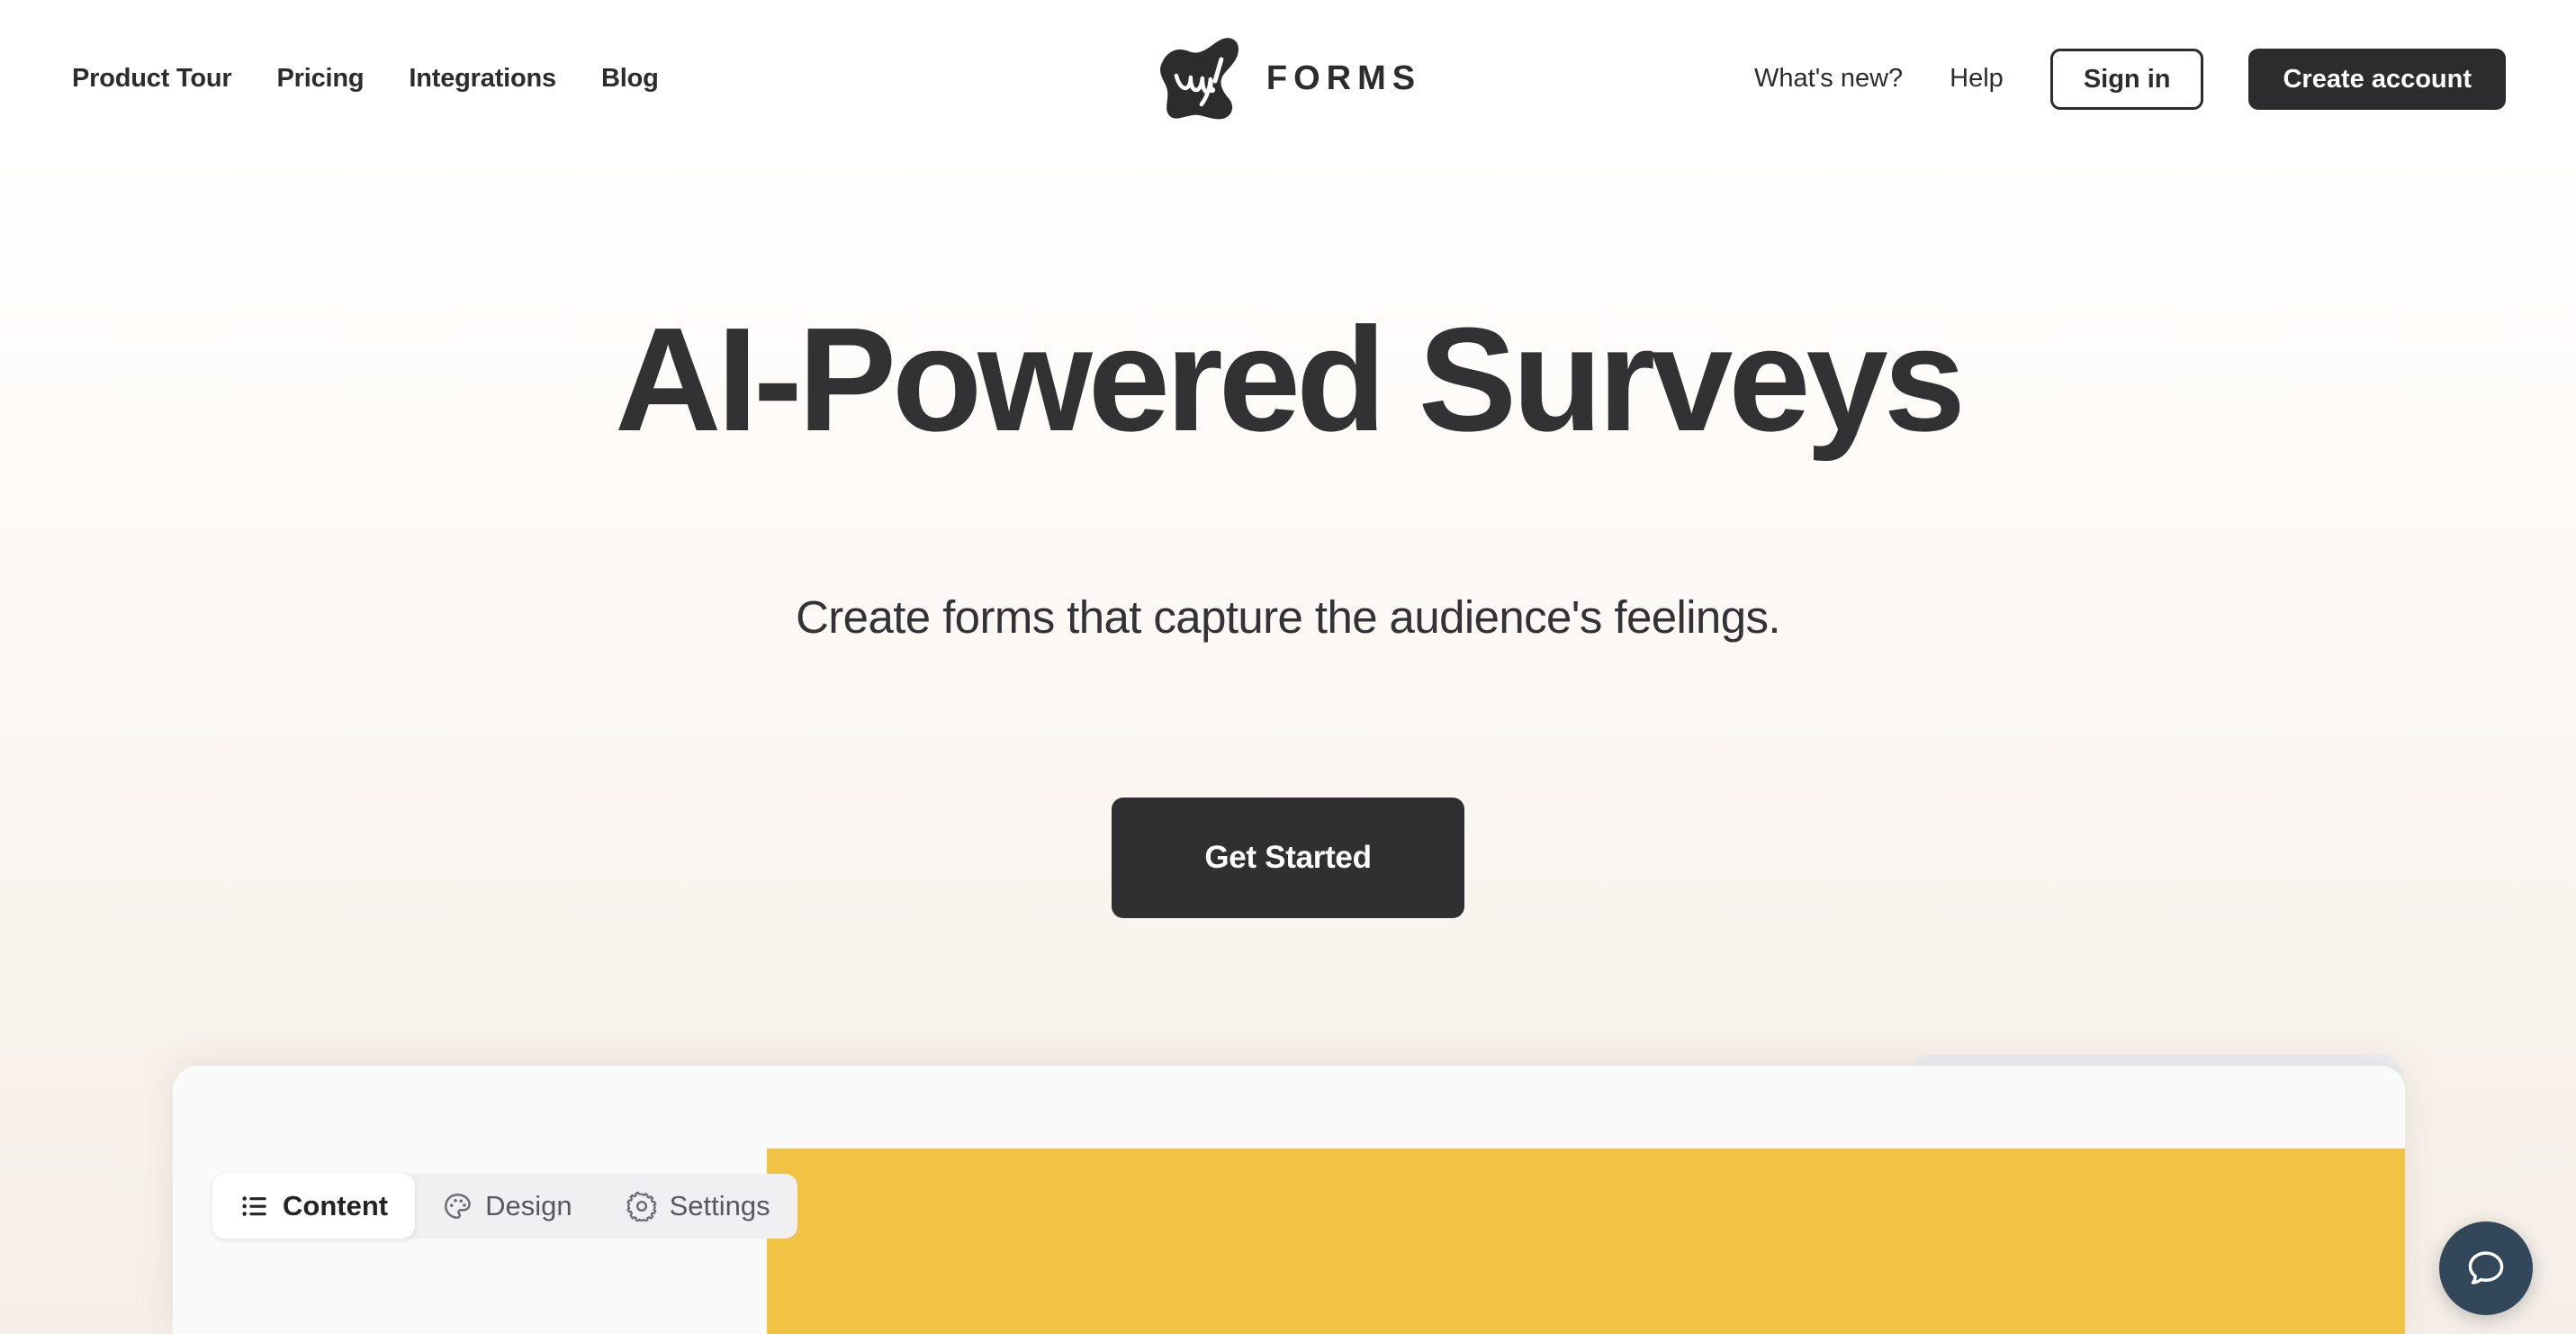  I want to click on mockup-form-preview, so click(1586, 1241).